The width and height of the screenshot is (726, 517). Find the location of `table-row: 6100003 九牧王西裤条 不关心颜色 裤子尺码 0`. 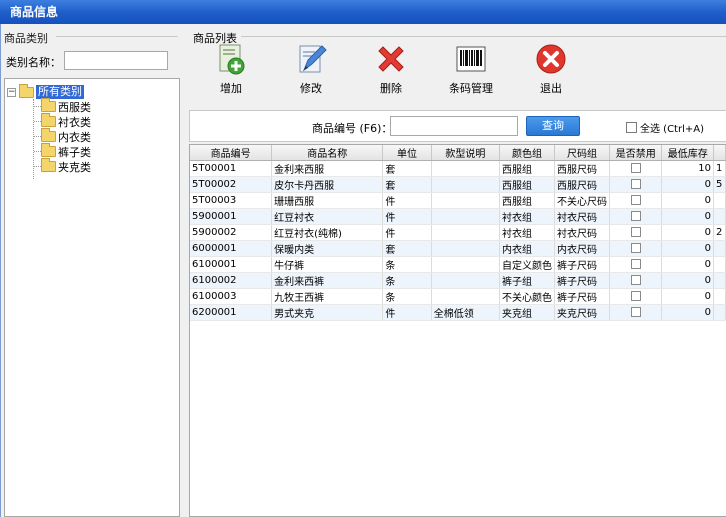

table-row: 6100003 九牧王西裤条 不关心颜色 裤子尺码 0 is located at coordinates (458, 296).